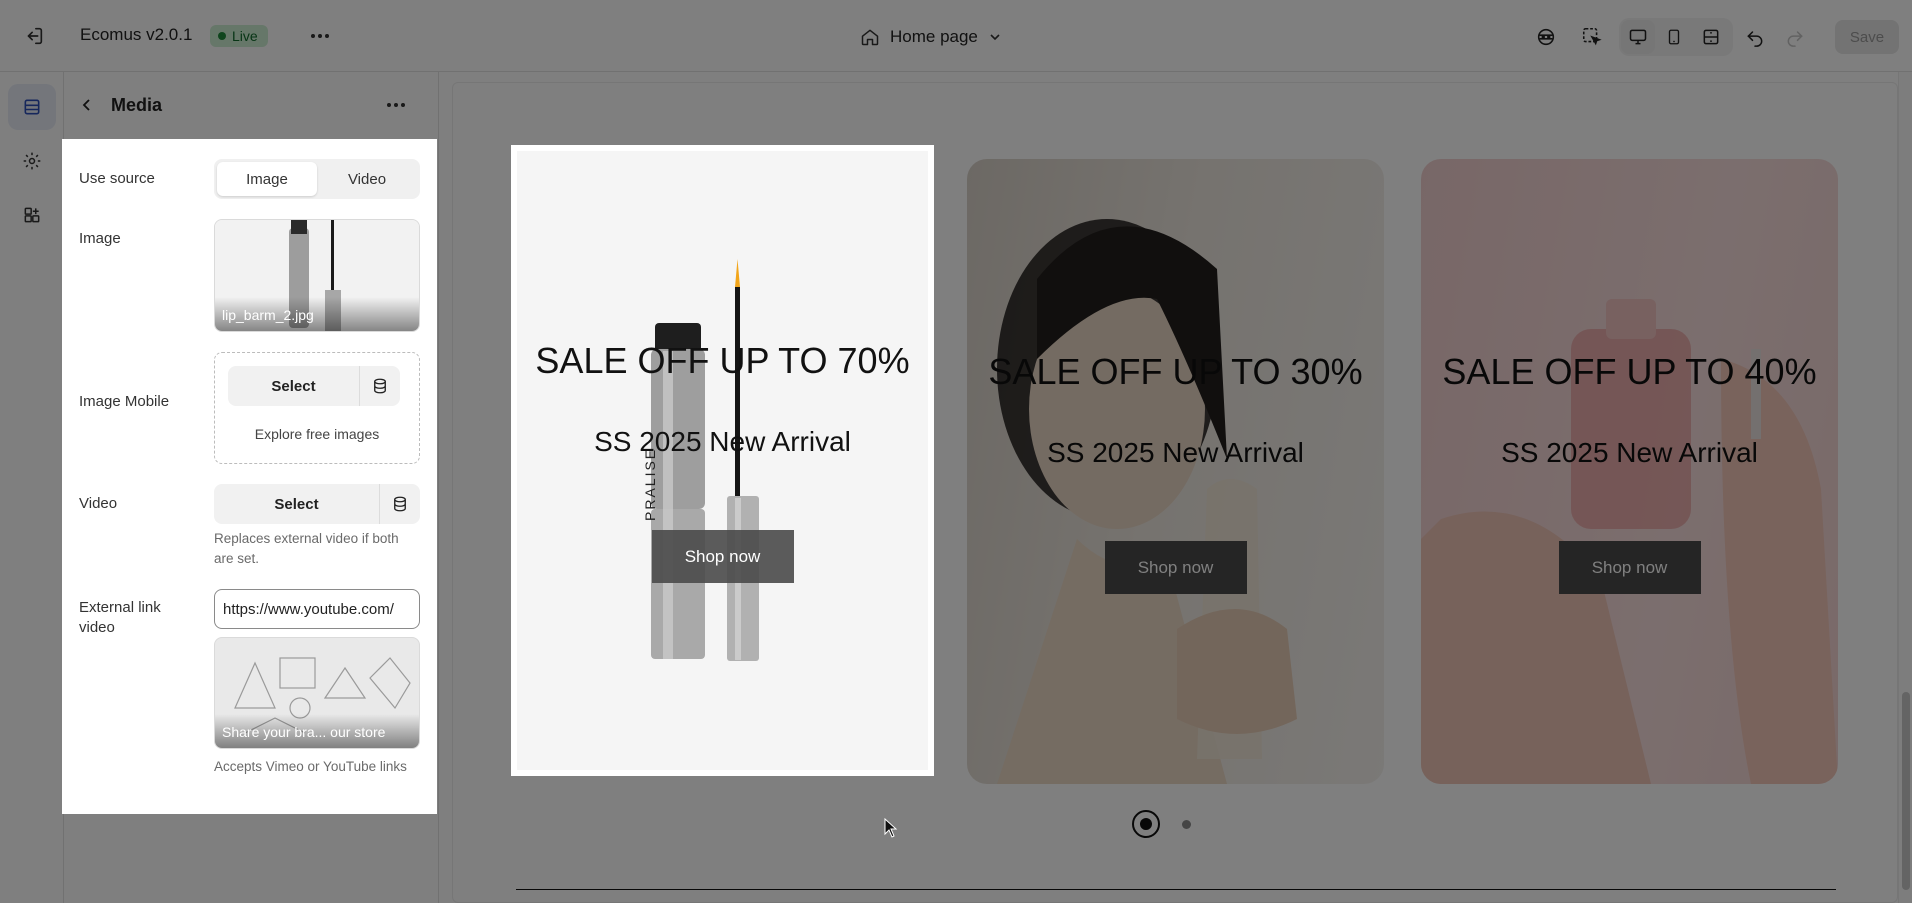  Describe the element at coordinates (251, 105) in the screenshot. I see `panel-header: Media` at that location.